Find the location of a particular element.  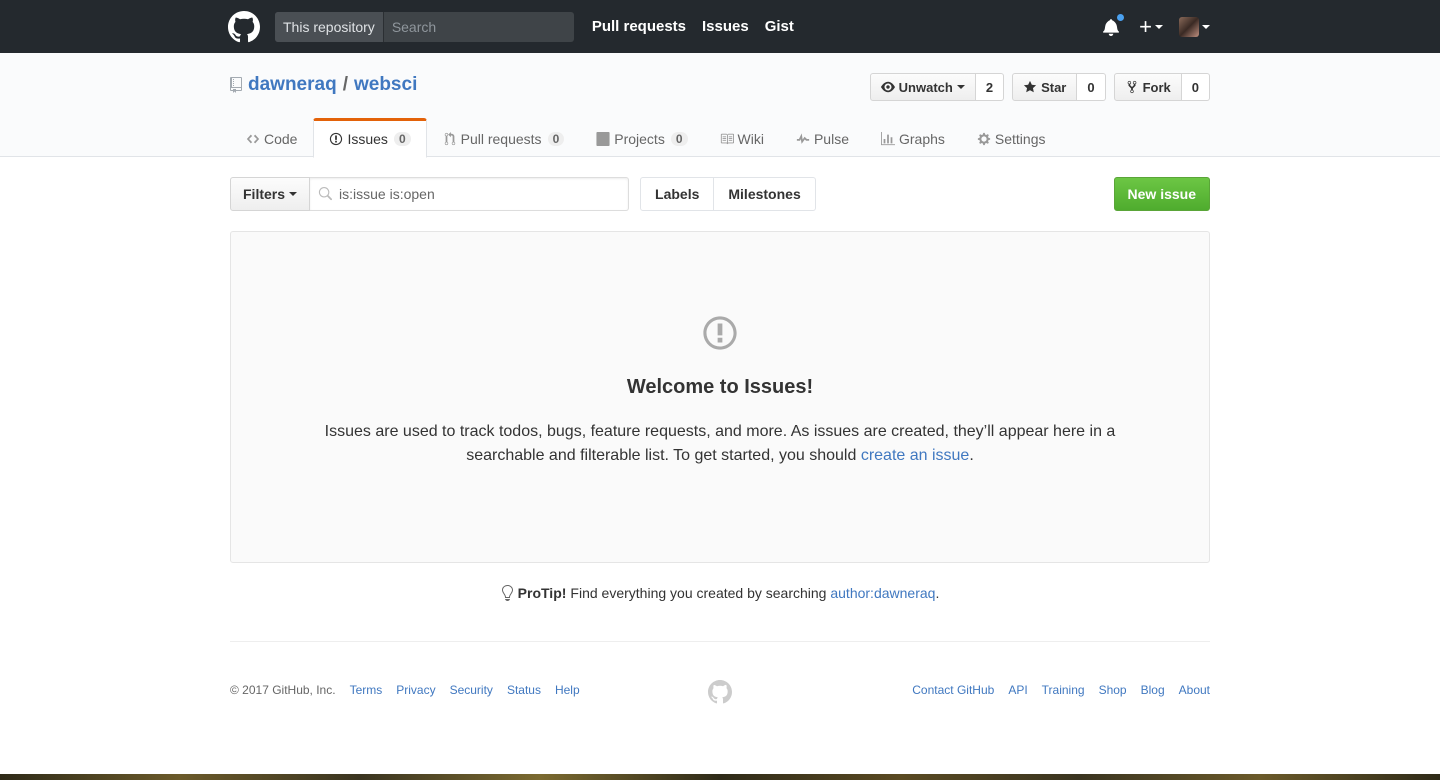

tab-code: Code is located at coordinates (271, 138).